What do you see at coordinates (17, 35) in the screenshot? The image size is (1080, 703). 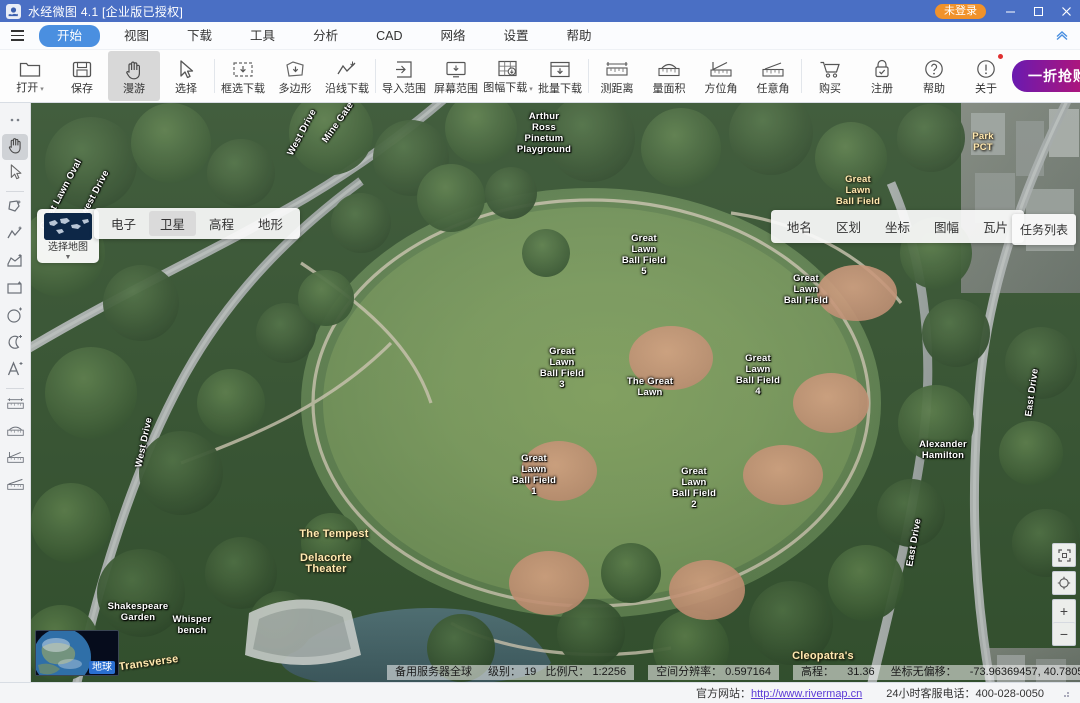 I see `hamburger-icon` at bounding box center [17, 35].